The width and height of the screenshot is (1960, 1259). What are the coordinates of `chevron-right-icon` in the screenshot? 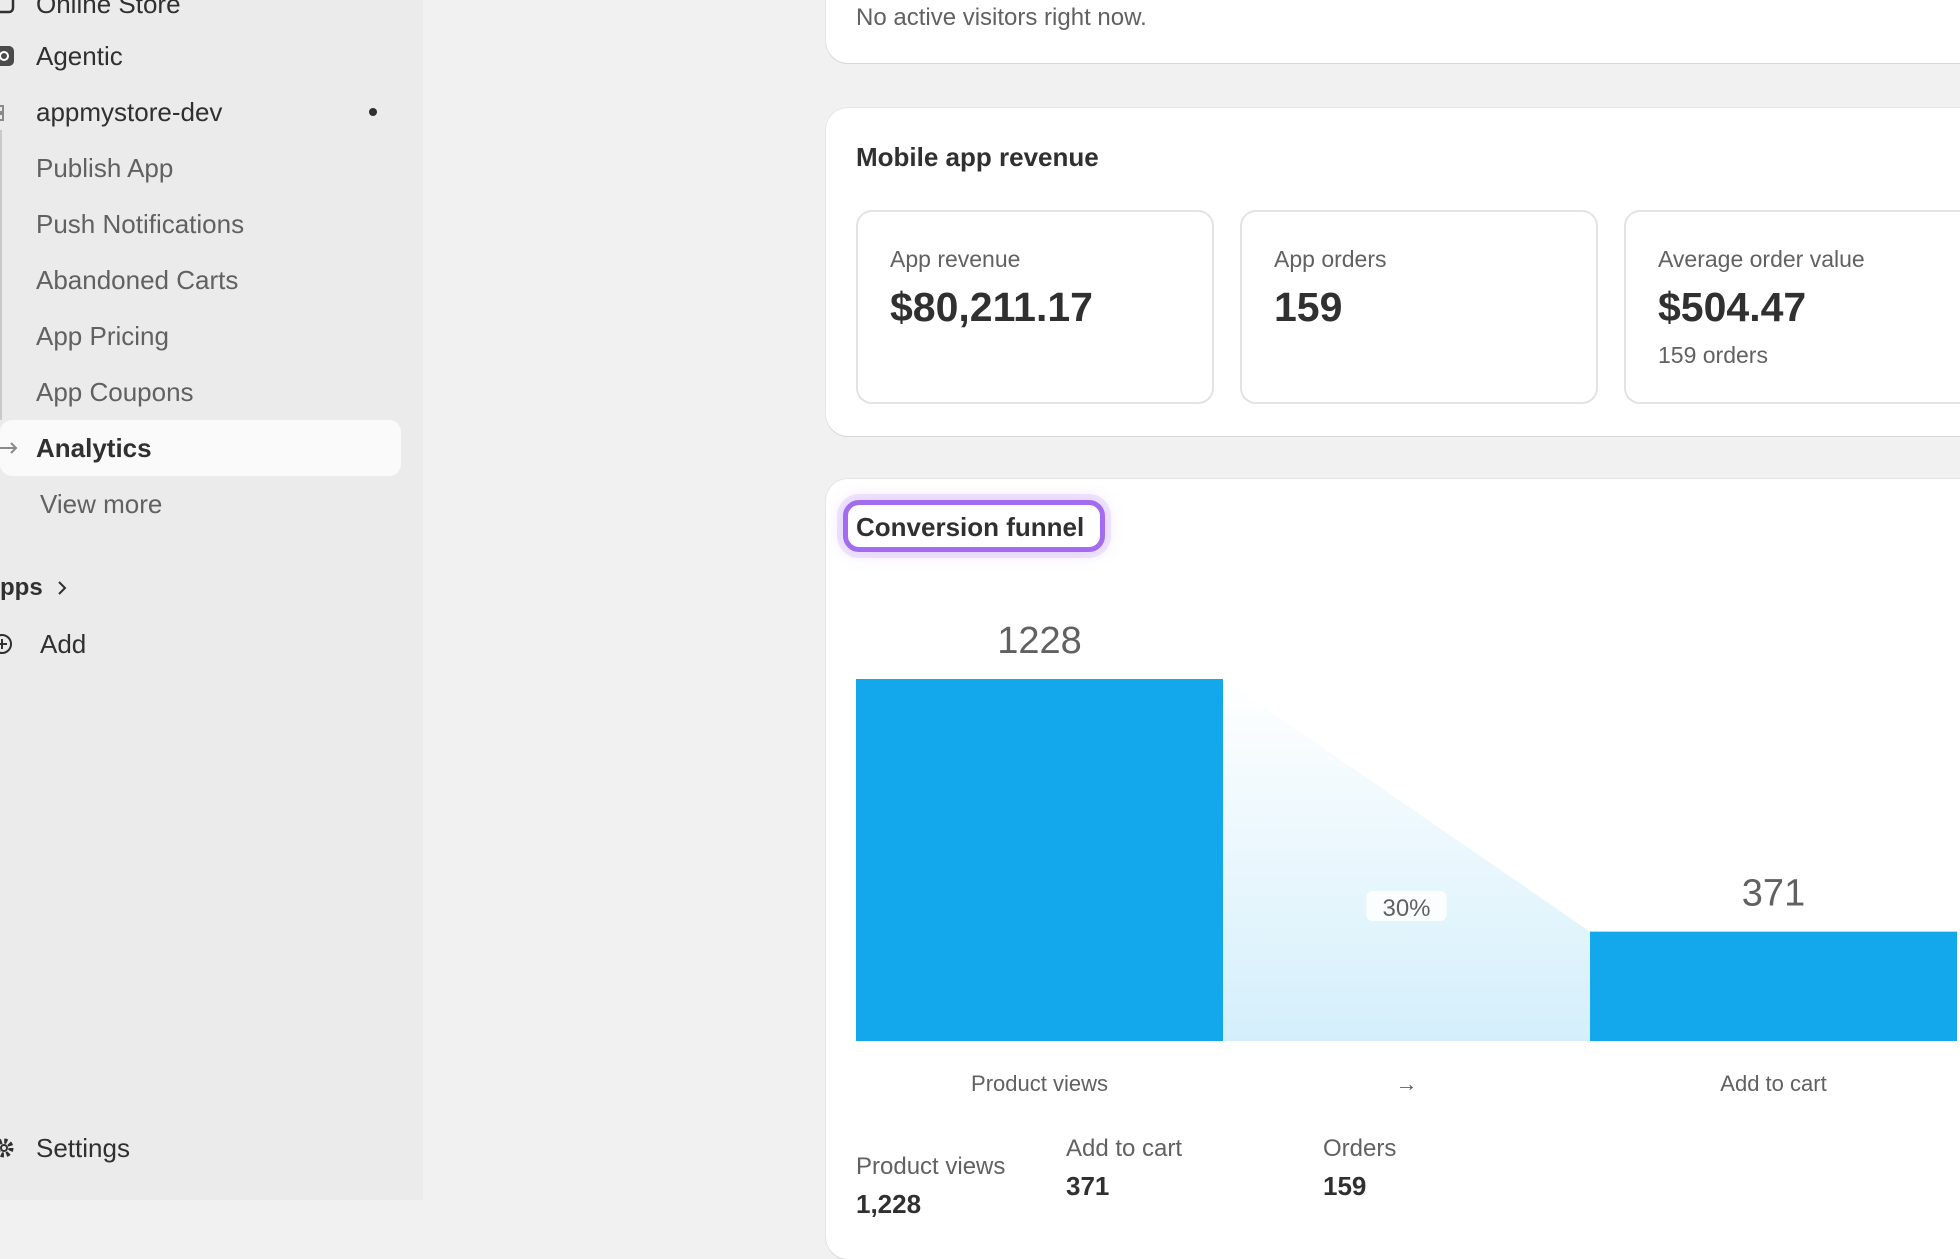 It's located at (62, 588).